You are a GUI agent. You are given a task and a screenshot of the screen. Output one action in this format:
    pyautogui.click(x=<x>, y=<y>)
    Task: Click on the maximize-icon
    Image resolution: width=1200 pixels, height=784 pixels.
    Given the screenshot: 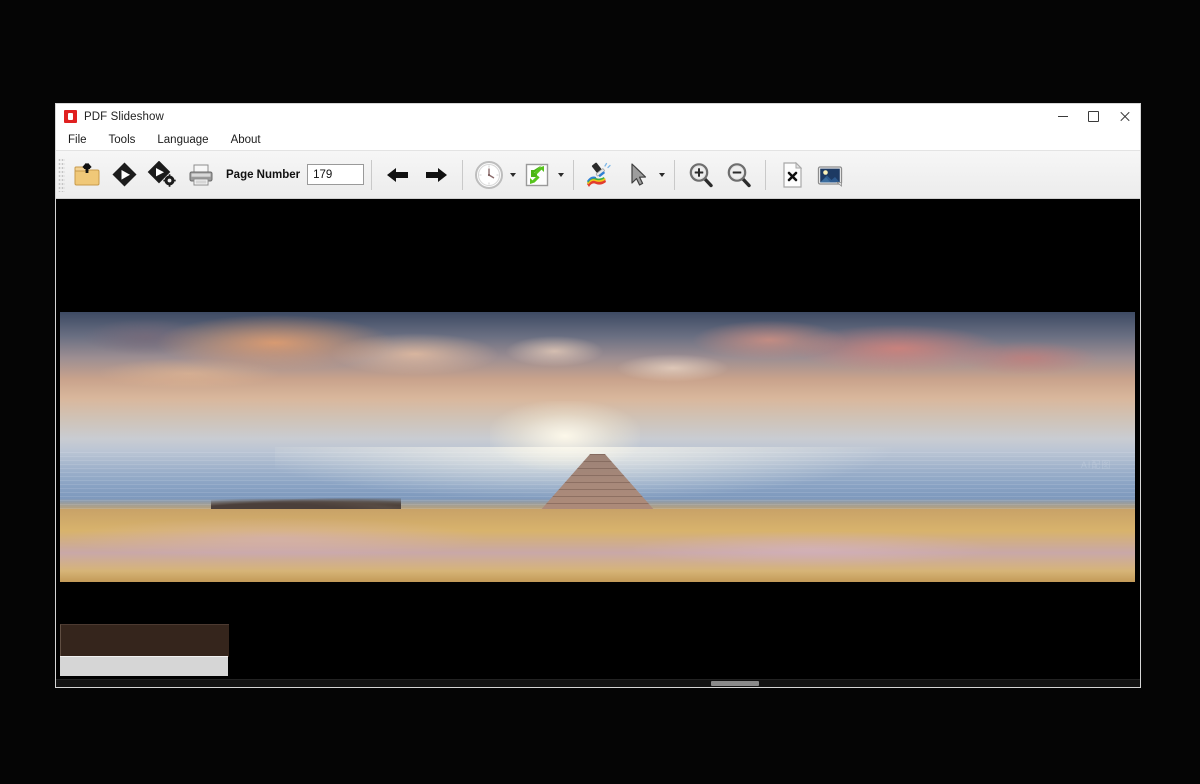 What is the action you would take?
    pyautogui.click(x=1093, y=116)
    